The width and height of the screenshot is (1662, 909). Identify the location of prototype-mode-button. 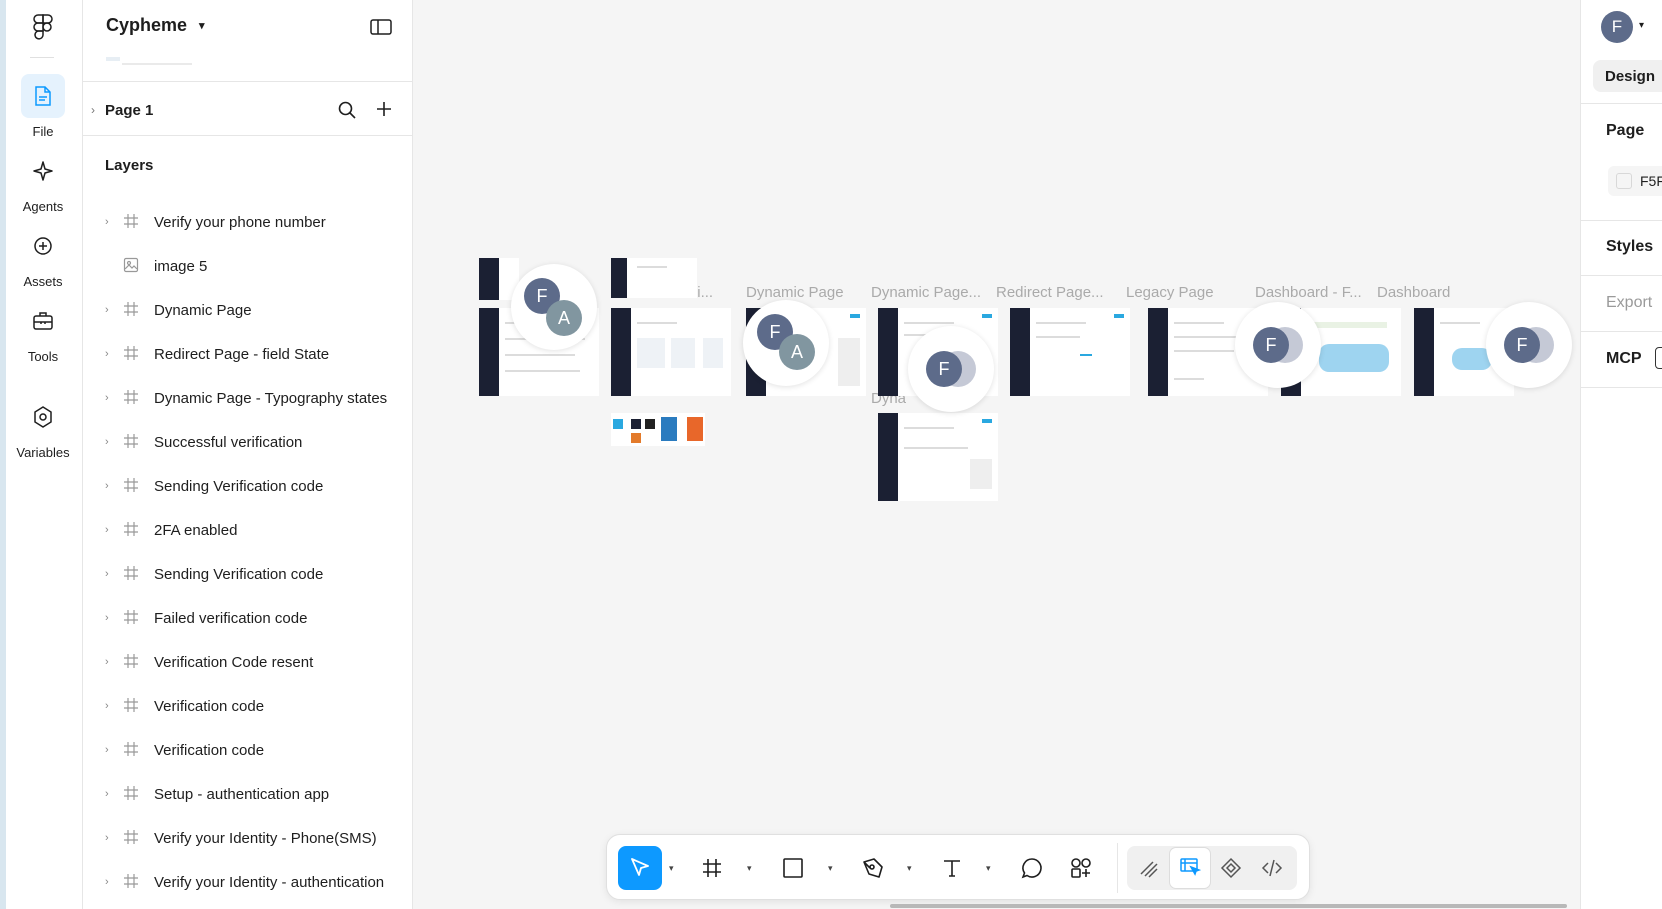
(1231, 868).